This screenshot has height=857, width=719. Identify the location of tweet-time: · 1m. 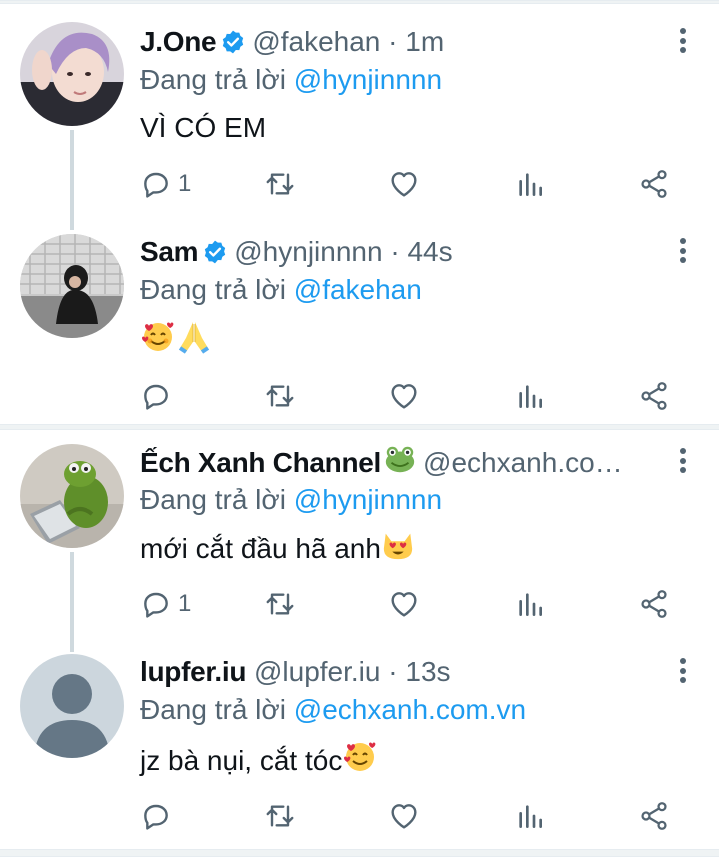
(416, 41).